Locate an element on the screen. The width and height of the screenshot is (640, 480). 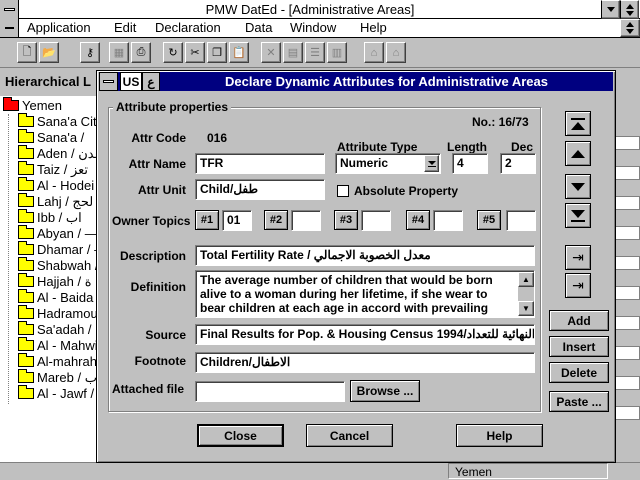
delete-icon: ✕ is located at coordinates (271, 52).